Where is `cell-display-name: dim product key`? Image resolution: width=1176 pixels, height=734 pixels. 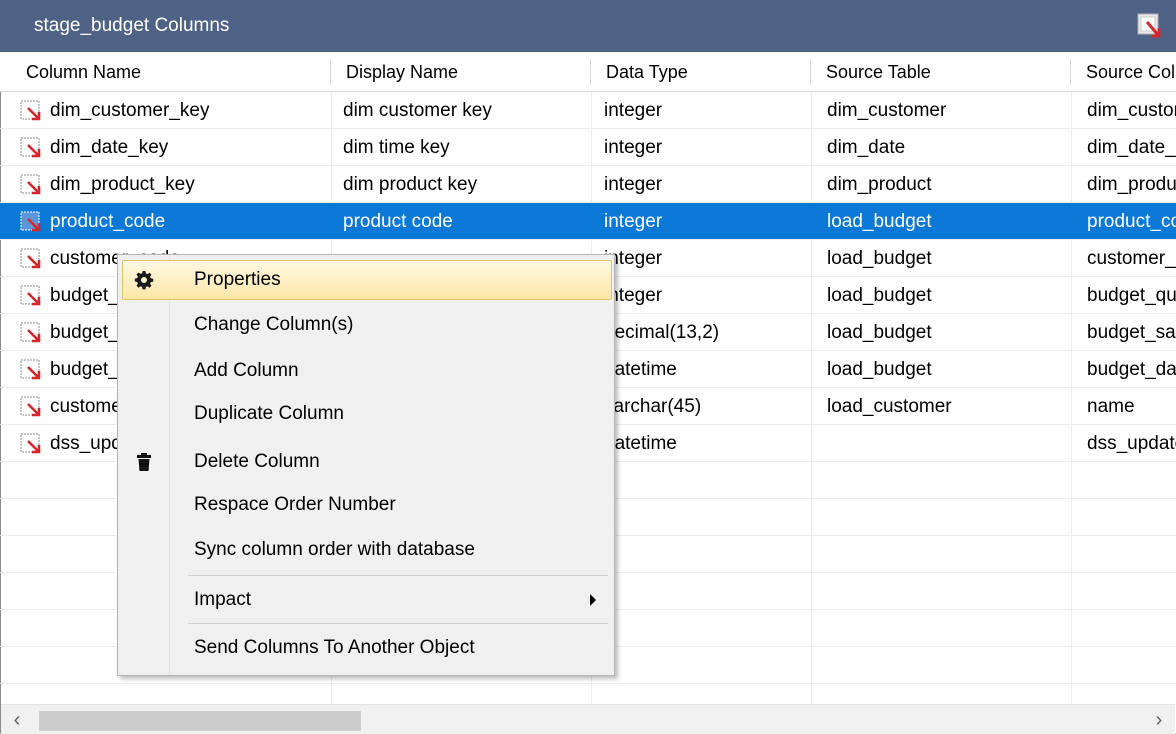
cell-display-name: dim product key is located at coordinates (410, 184).